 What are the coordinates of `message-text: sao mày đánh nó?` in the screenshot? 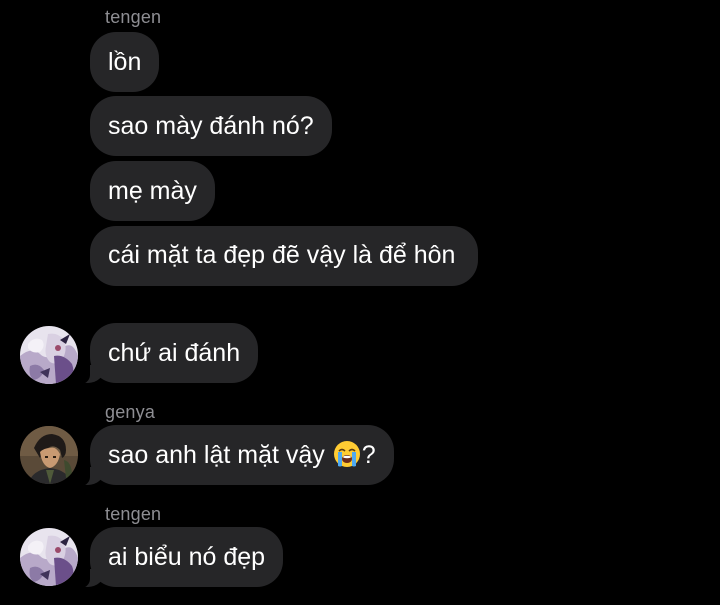 It's located at (211, 126).